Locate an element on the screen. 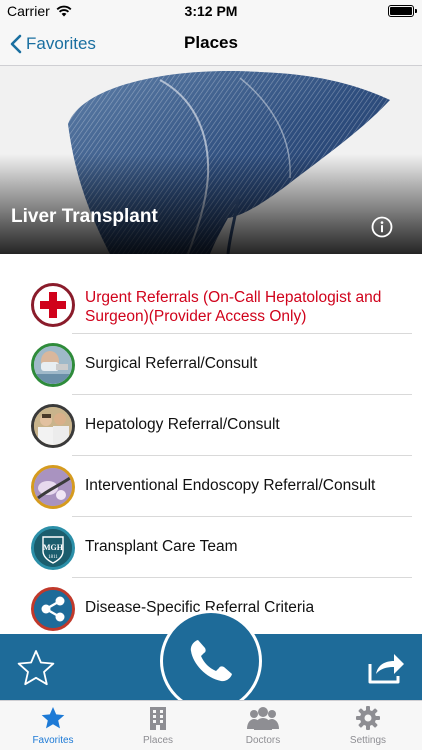  share-network-icon is located at coordinates (53, 609).